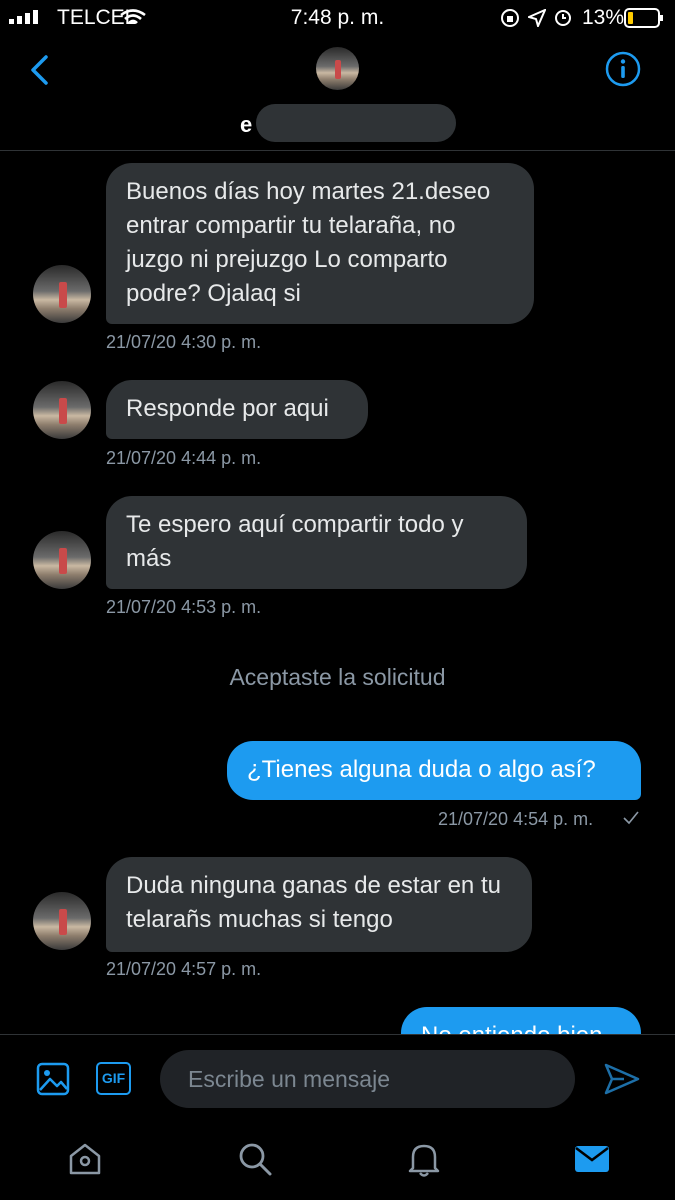  What do you see at coordinates (537, 18) in the screenshot?
I see `location-arrow-icon` at bounding box center [537, 18].